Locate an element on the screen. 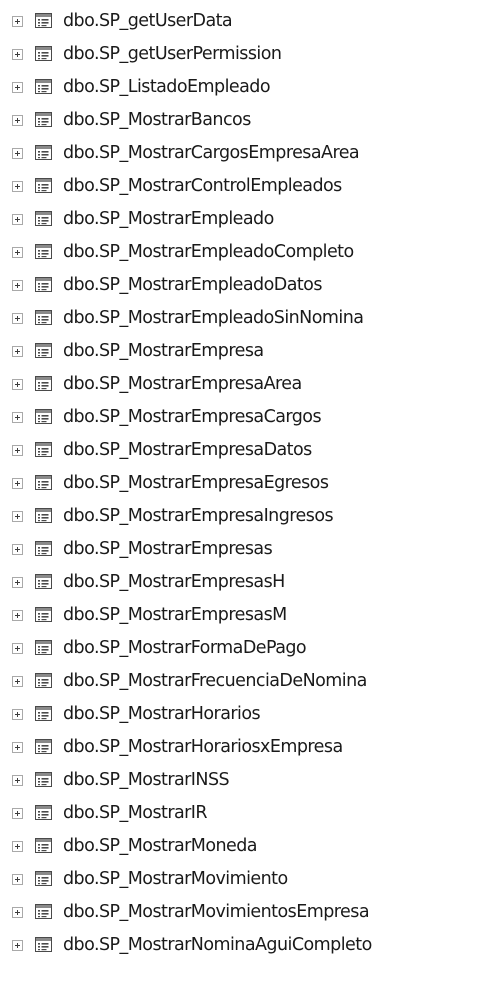 This screenshot has height=1002, width=478. tree-node-stored-procedure: dbo.SP_MostrarMovimiento is located at coordinates (239, 879).